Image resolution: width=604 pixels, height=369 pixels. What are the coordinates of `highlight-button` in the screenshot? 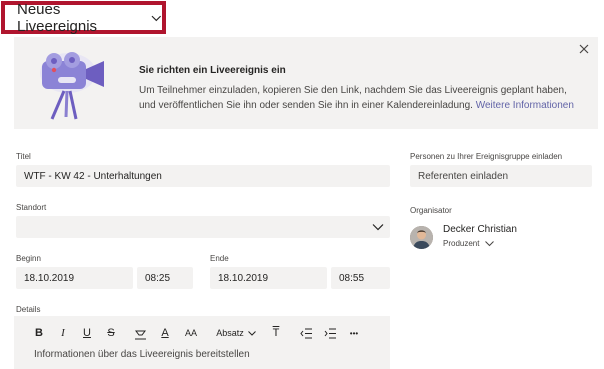 It's located at (140, 333).